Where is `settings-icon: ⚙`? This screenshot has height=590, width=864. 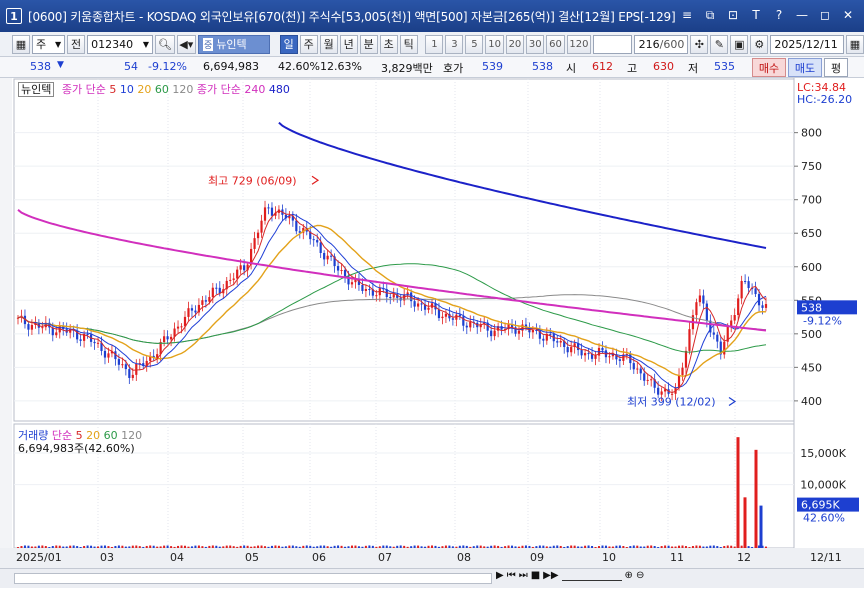 settings-icon: ⚙ is located at coordinates (759, 44).